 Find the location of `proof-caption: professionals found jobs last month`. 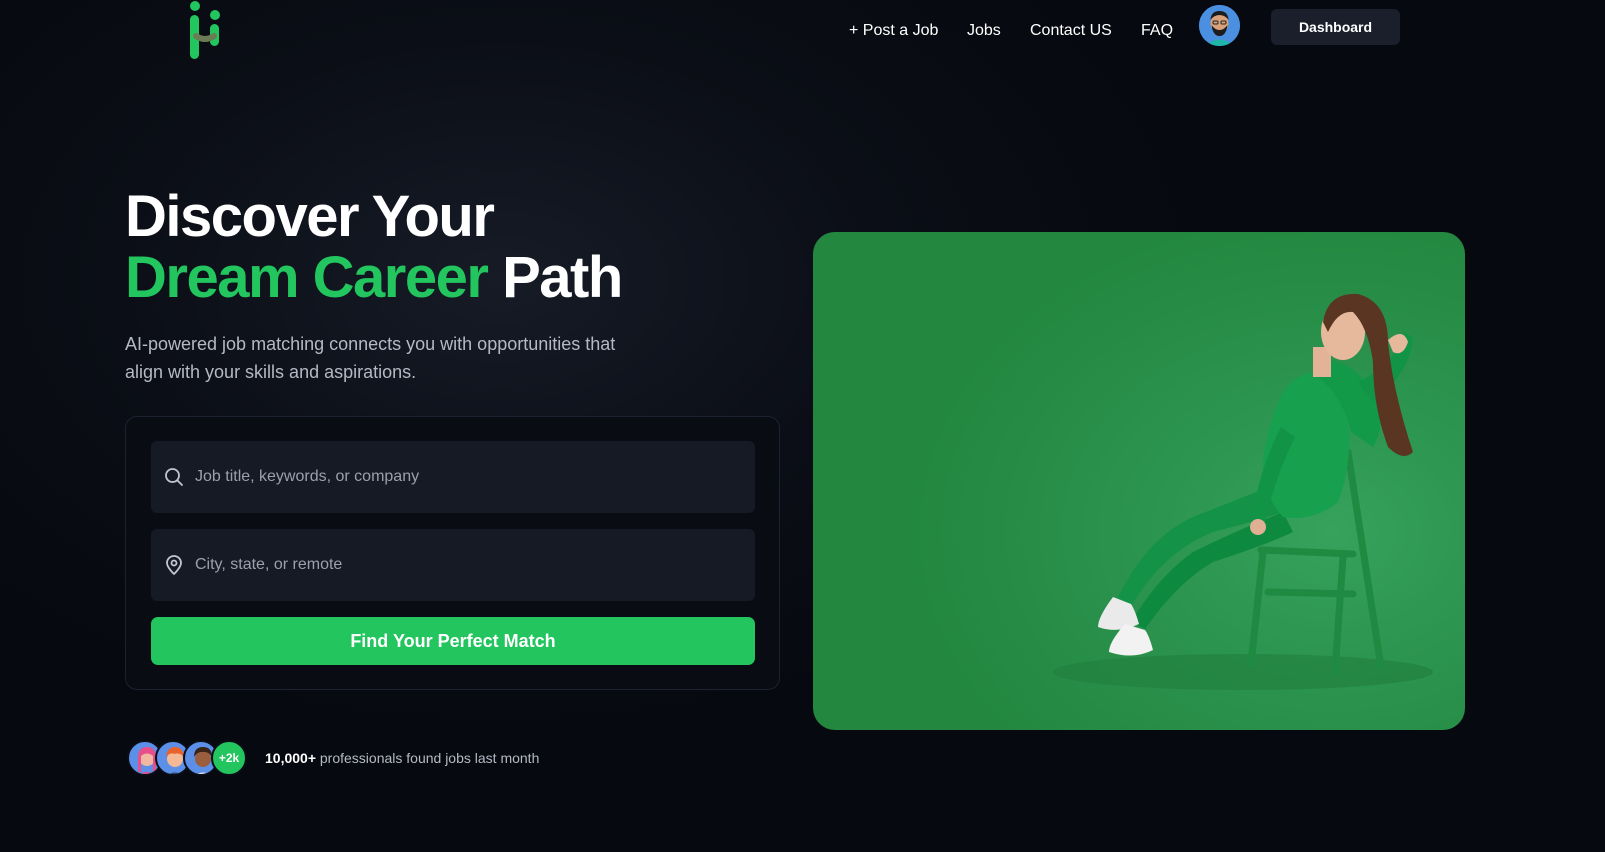

proof-caption: professionals found jobs last month is located at coordinates (428, 758).